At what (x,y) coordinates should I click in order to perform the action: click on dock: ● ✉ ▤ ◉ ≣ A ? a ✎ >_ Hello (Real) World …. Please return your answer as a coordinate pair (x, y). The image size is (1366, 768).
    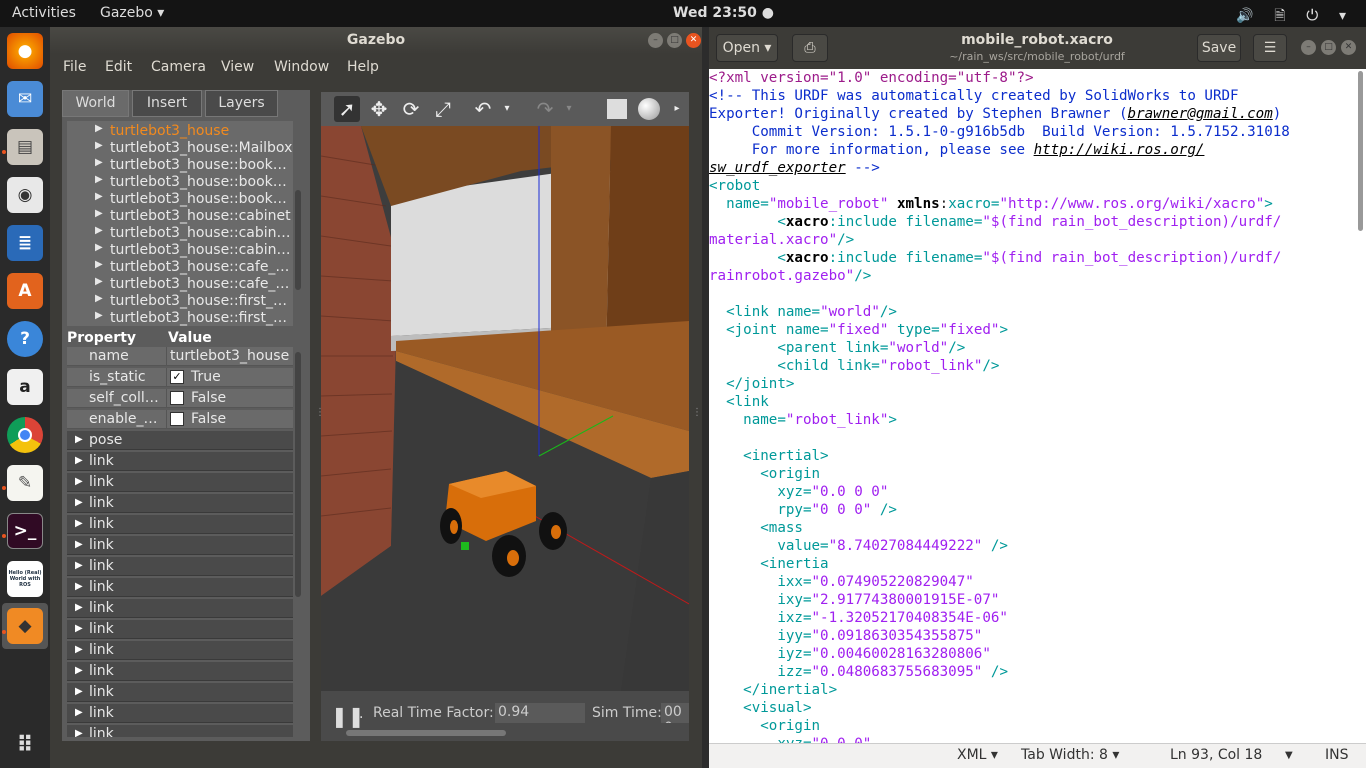
    Looking at the image, I should click on (25, 397).